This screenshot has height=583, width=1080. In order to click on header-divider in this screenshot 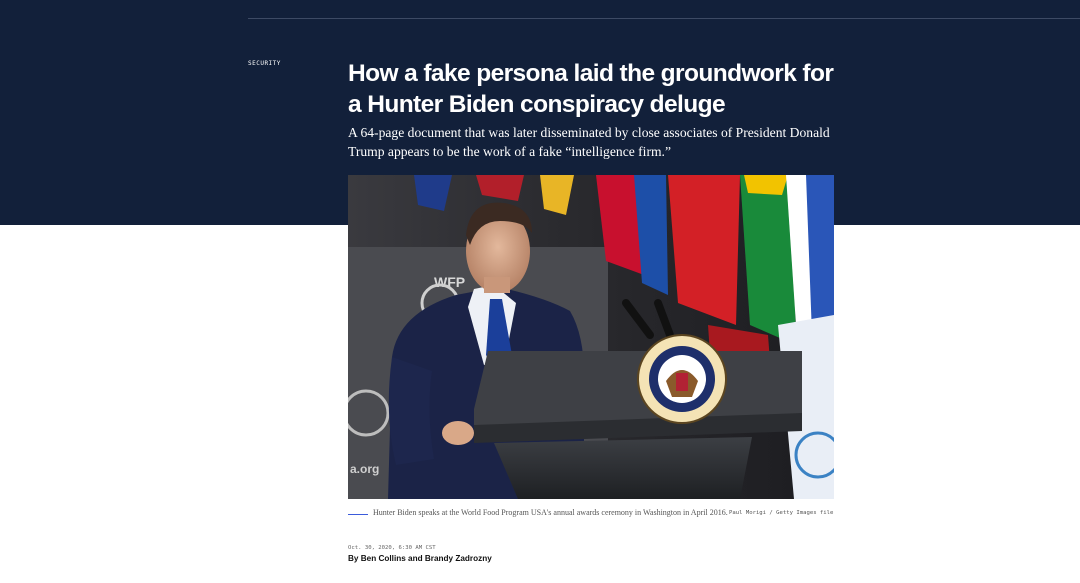, I will do `click(664, 18)`.